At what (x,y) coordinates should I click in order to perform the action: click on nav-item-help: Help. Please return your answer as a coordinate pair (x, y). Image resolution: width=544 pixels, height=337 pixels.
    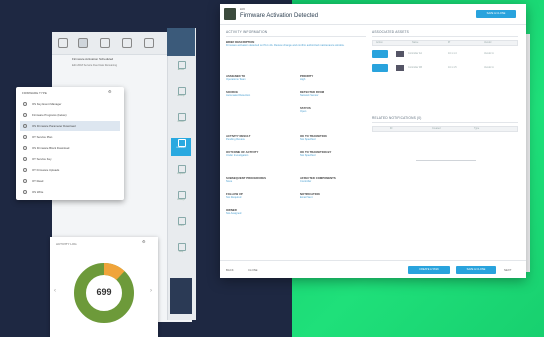
    Looking at the image, I should click on (181, 251).